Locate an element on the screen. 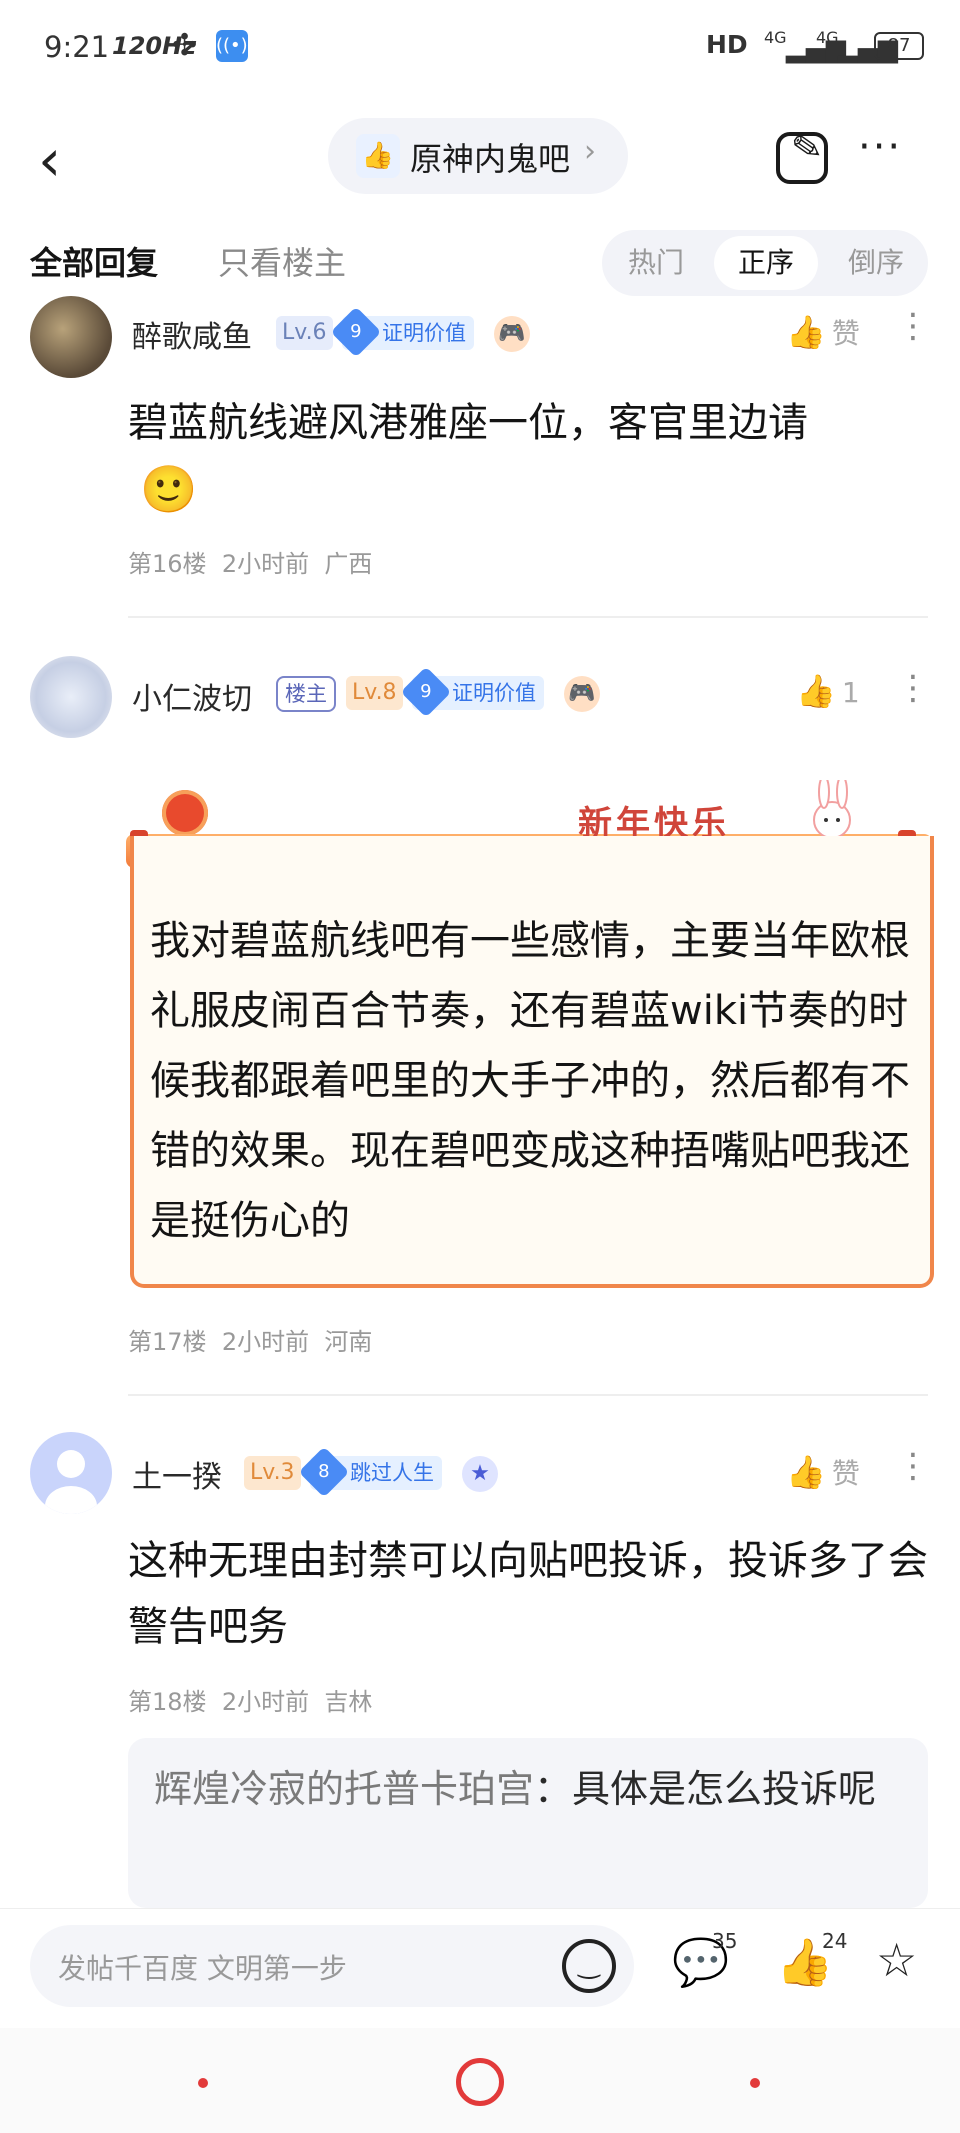 The image size is (960, 2133). forum-logo-icon: 👍 is located at coordinates (378, 156).